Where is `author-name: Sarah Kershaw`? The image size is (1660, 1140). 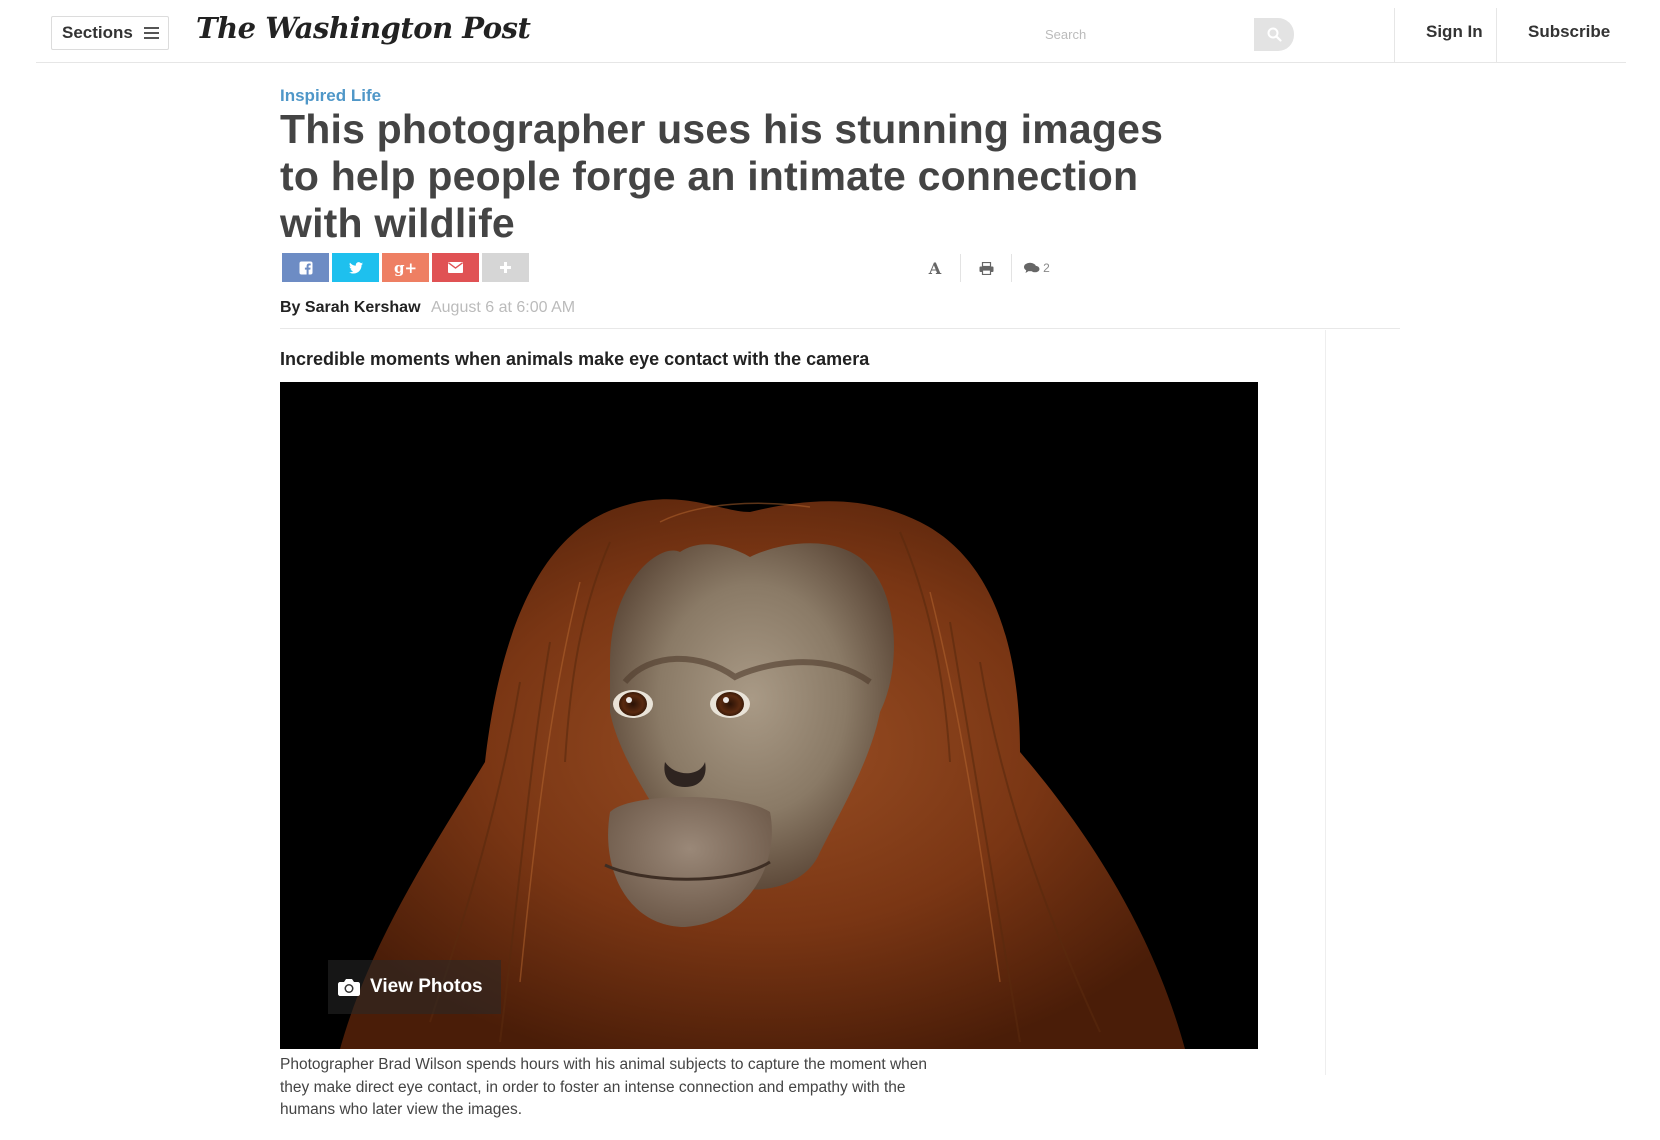
author-name: Sarah Kershaw is located at coordinates (363, 307).